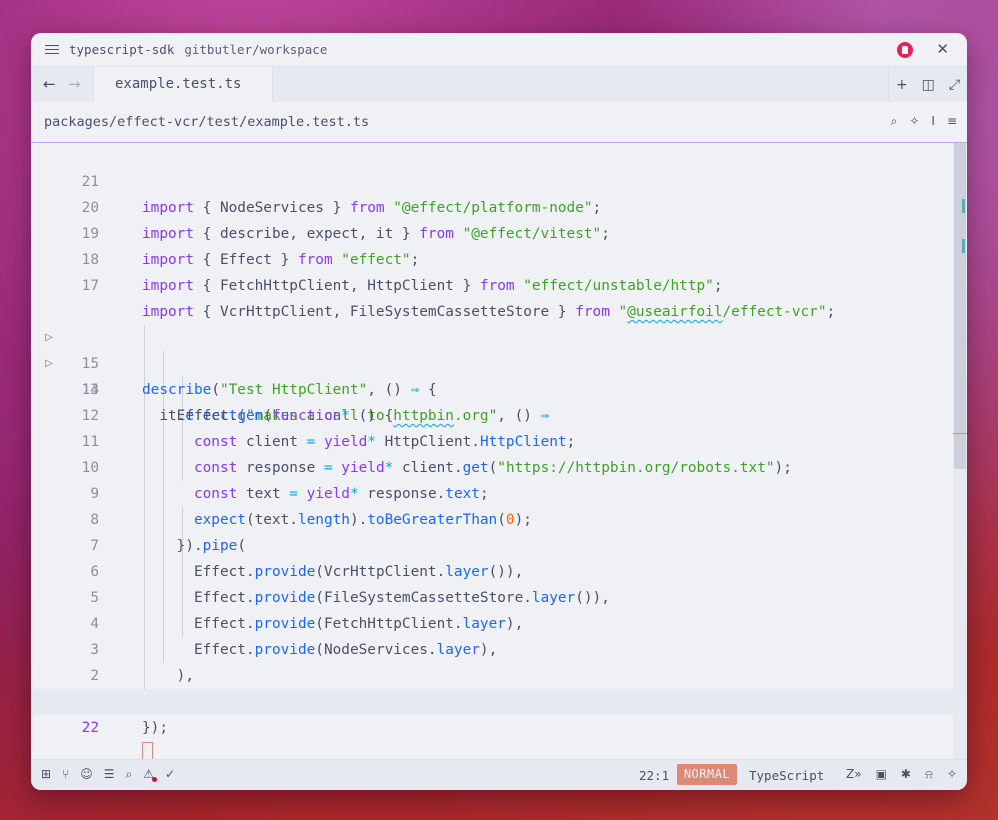 The image size is (998, 820). What do you see at coordinates (492, 387) in the screenshot?
I see `code-line: 13 Effect.gen(function* () {` at bounding box center [492, 387].